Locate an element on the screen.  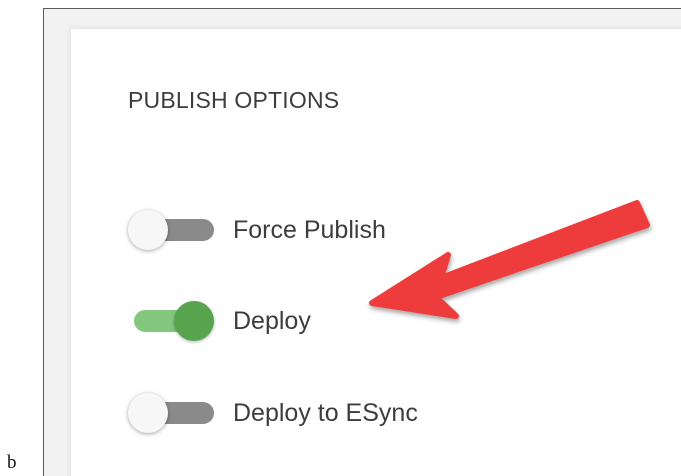
option-deploy-to-esync: Deploy to ESync is located at coordinates (273, 413).